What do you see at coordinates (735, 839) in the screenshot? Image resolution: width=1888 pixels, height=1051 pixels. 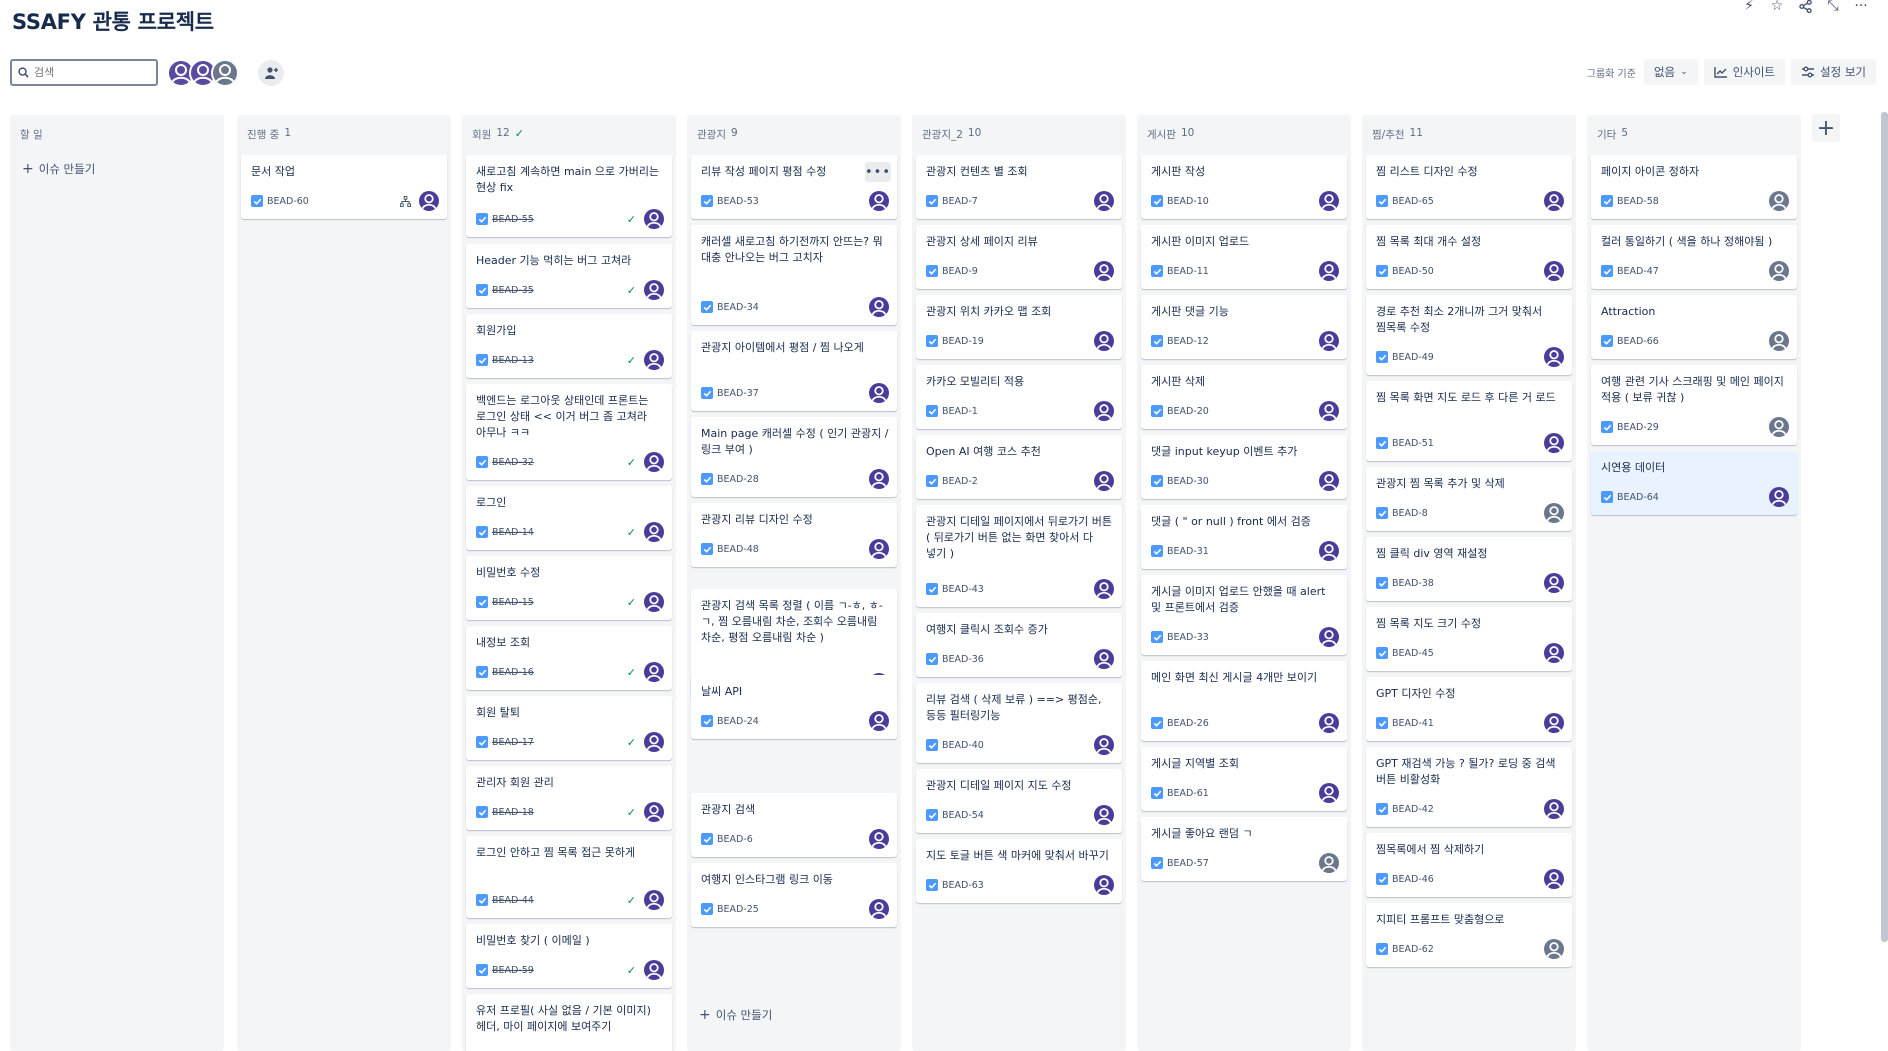 I see `issue-key: BEAD-6` at bounding box center [735, 839].